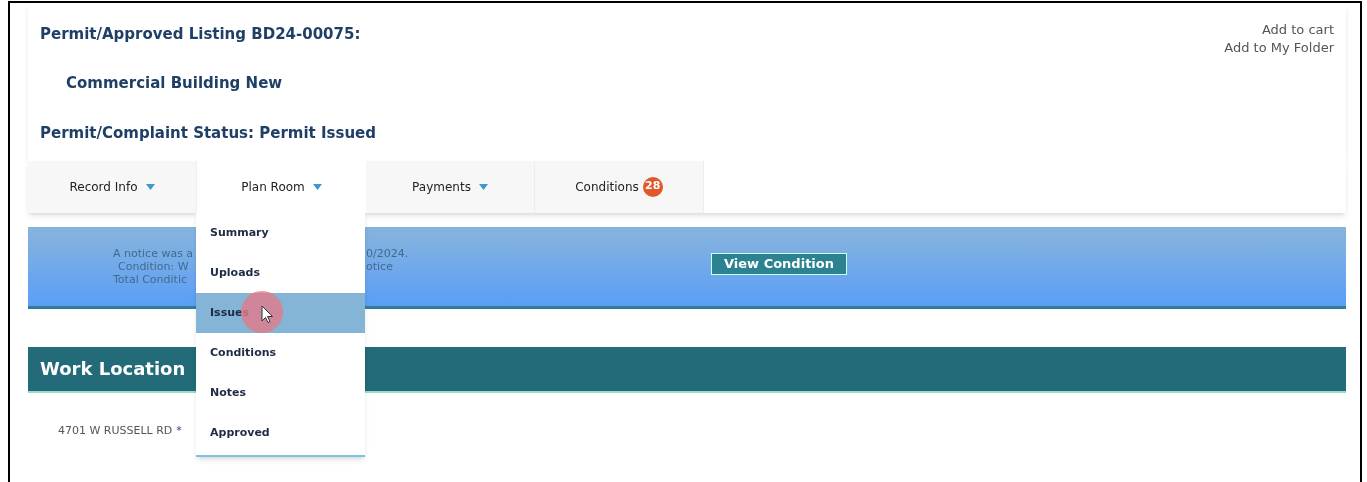  Describe the element at coordinates (1279, 48) in the screenshot. I see `header-link: Add to My Folder` at that location.